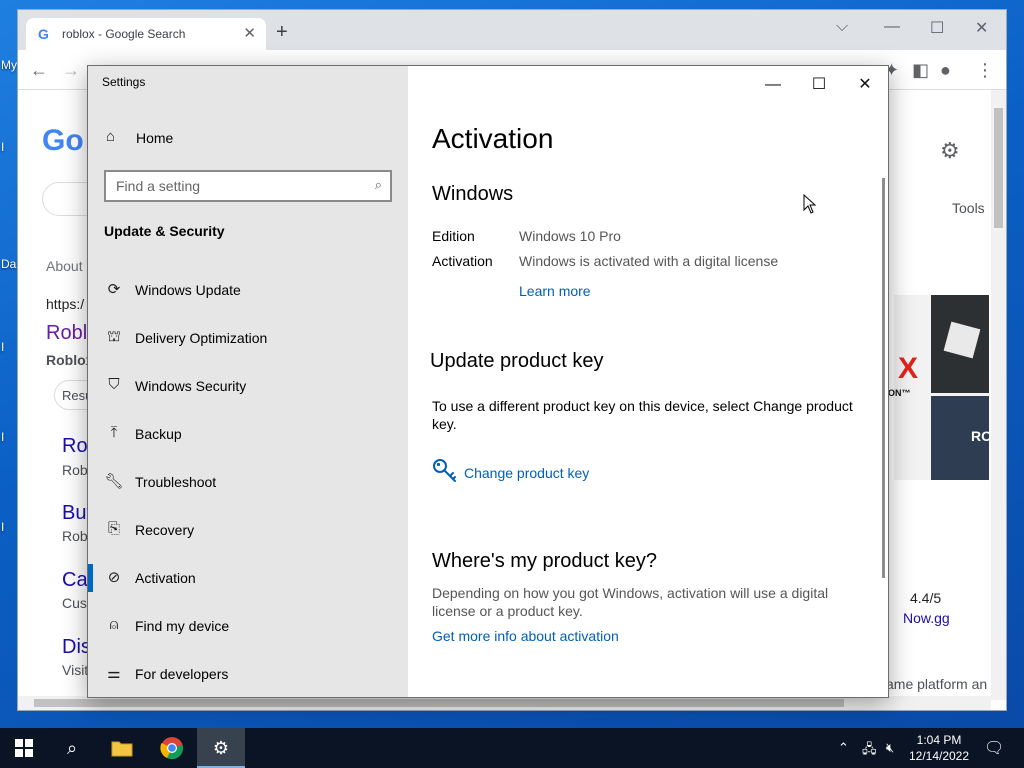 The image size is (1024, 768). I want to click on nav-troubleshoot: 🔧︎ Troubleshoot, so click(248, 482).